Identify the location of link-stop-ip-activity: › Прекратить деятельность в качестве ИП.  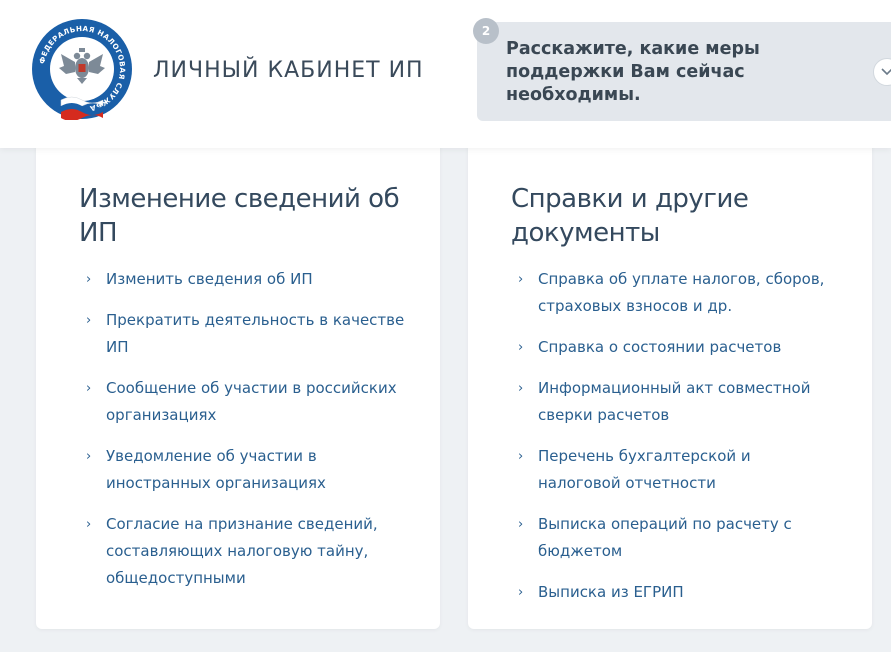
(246, 334).